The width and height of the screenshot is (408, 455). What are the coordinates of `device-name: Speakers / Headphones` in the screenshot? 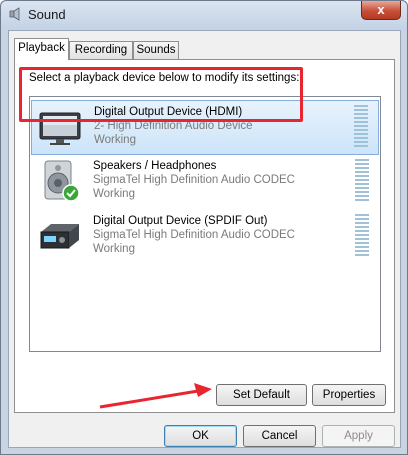 It's located at (155, 166).